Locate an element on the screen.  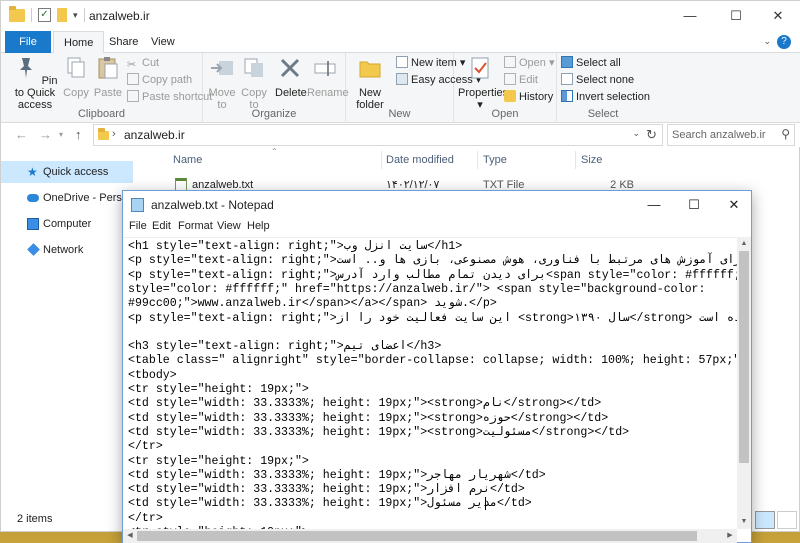
history-button: History is located at coordinates (528, 97).